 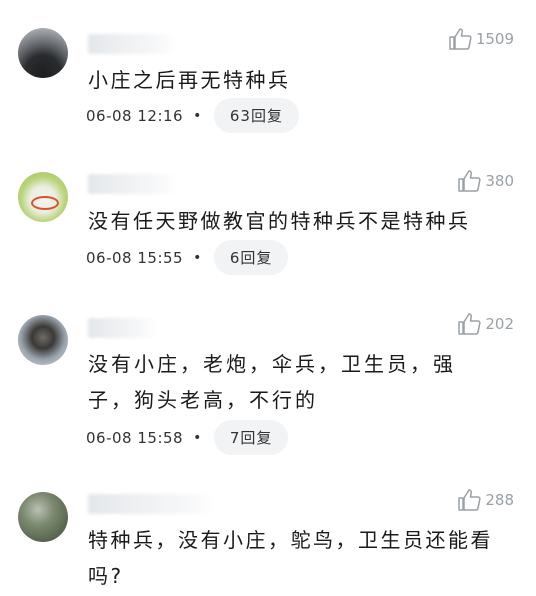 What do you see at coordinates (135, 437) in the screenshot?
I see `comment-date: 06-08 15:58` at bounding box center [135, 437].